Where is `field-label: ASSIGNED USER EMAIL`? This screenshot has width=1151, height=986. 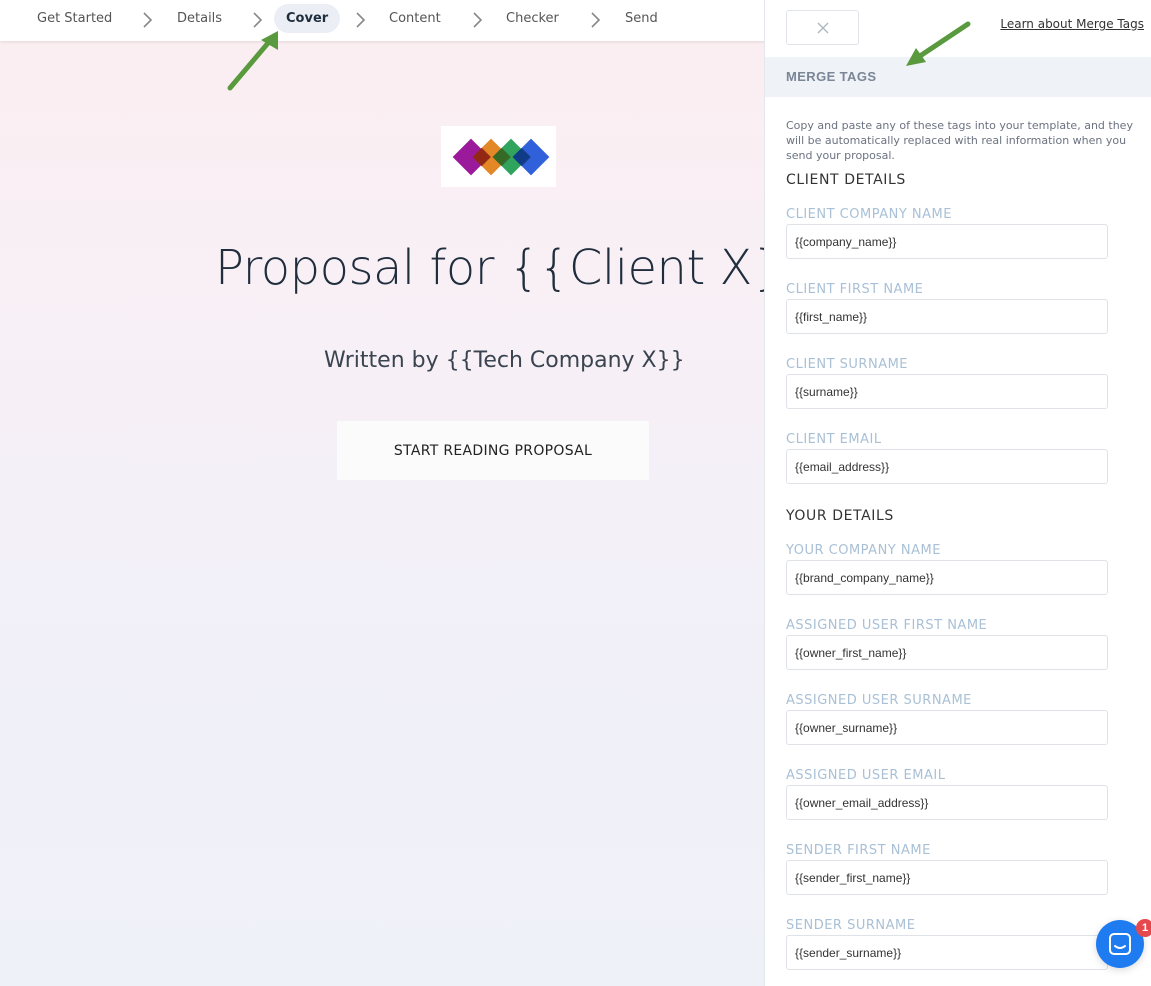 field-label: ASSIGNED USER EMAIL is located at coordinates (866, 775).